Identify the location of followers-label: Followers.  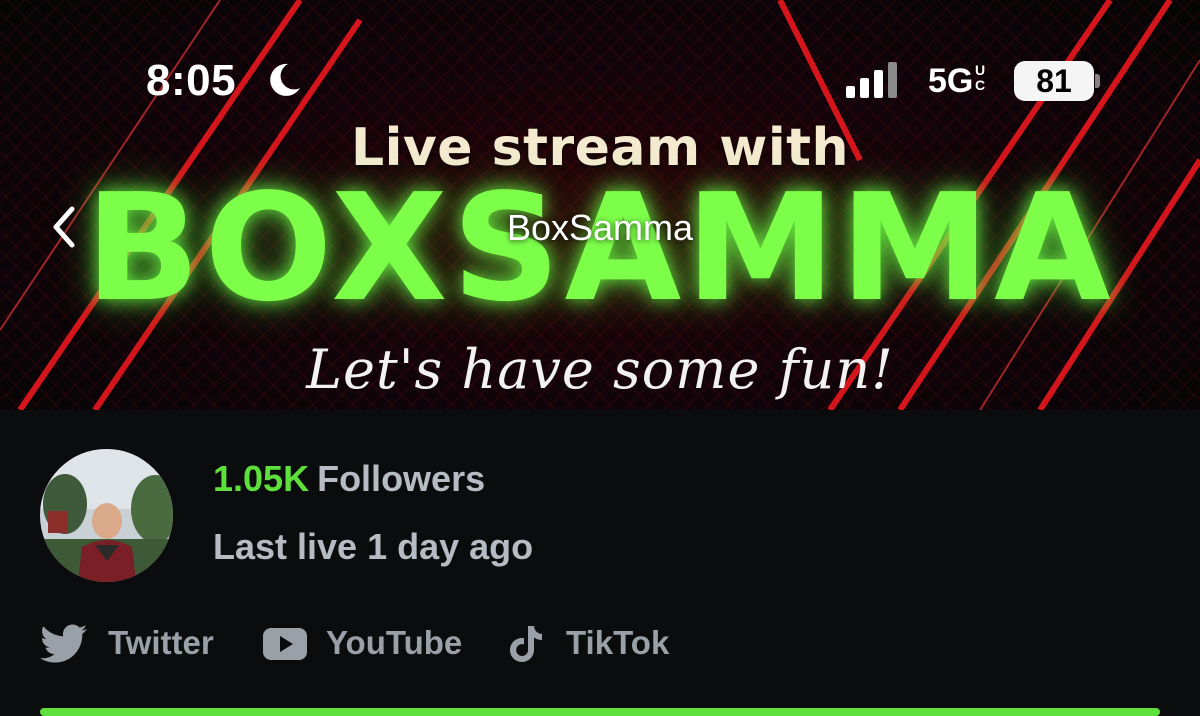
(401, 478).